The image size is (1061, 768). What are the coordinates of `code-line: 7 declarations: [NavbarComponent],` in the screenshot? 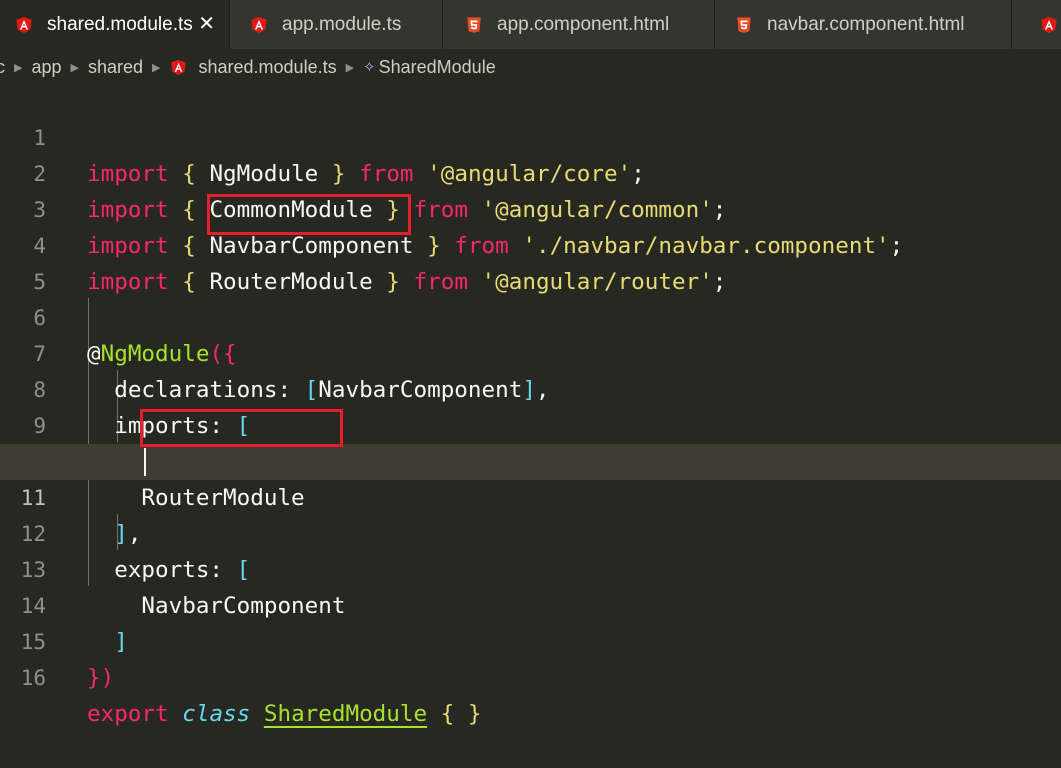 It's located at (530, 351).